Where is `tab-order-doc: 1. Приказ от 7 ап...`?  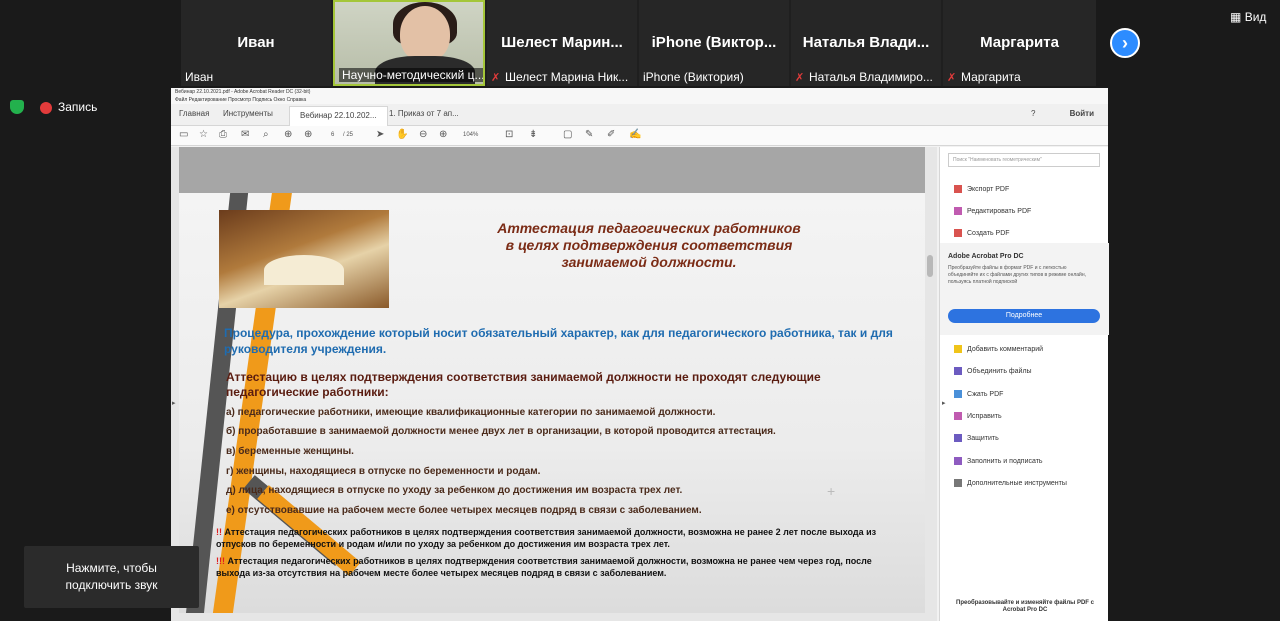 tab-order-doc: 1. Приказ от 7 ап... is located at coordinates (424, 113).